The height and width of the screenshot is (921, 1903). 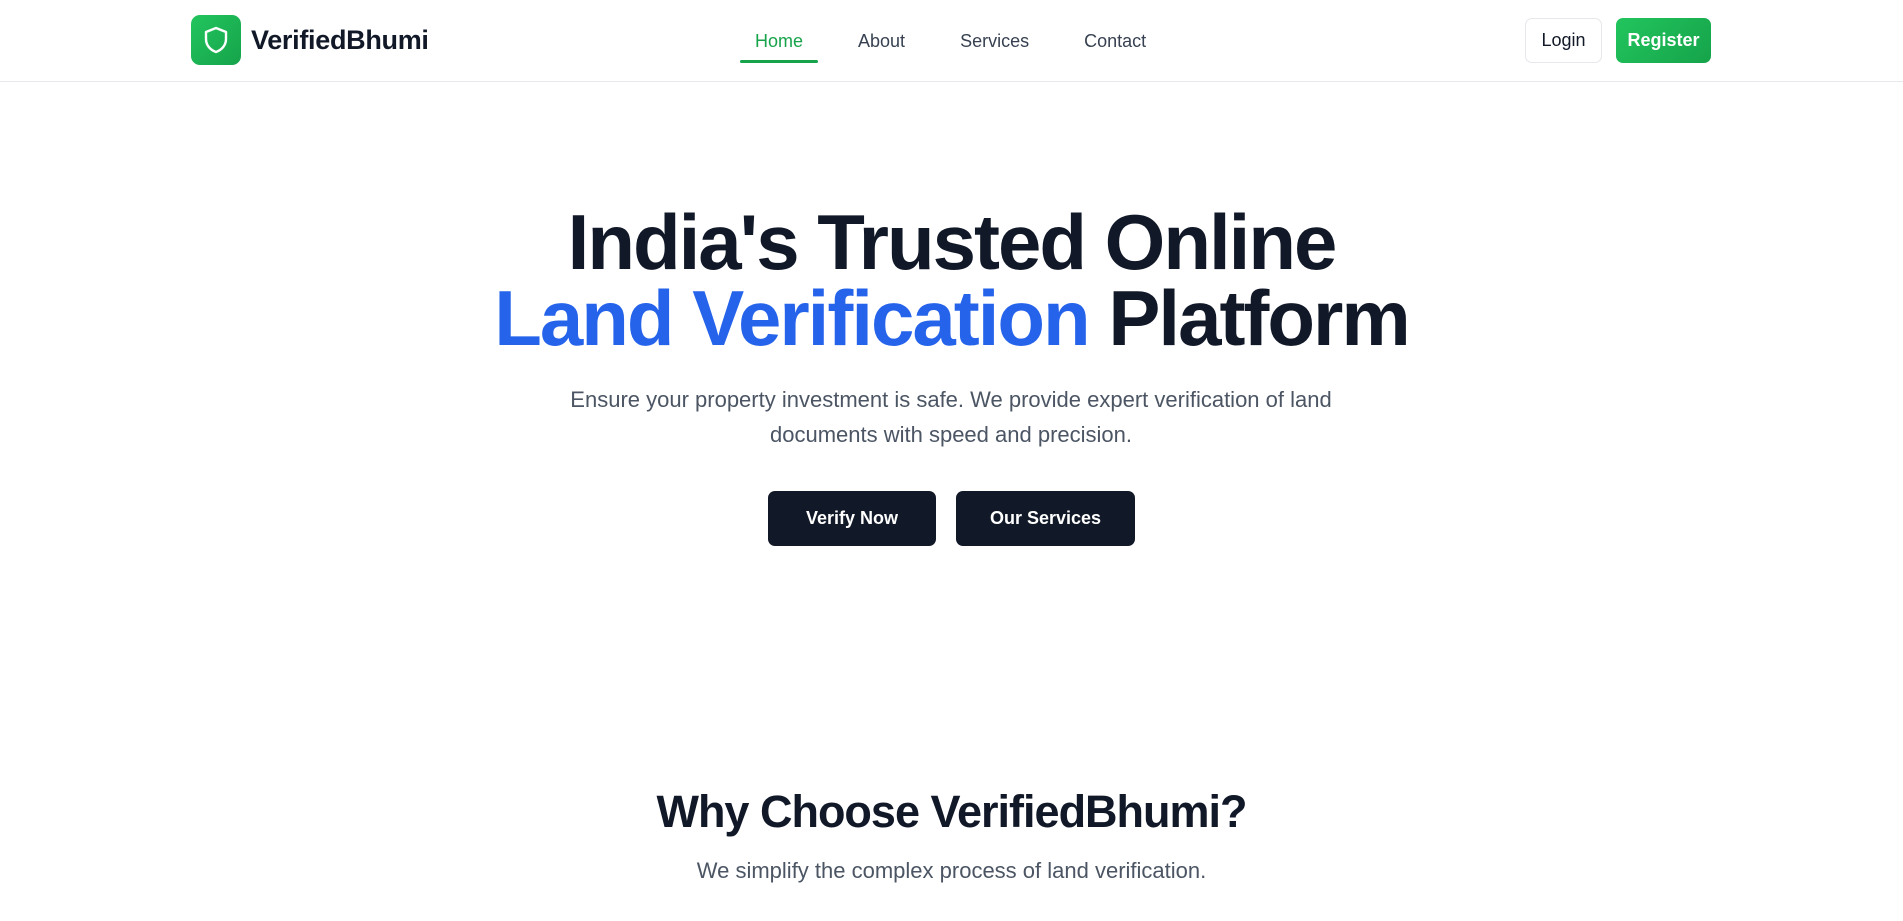 What do you see at coordinates (779, 41) in the screenshot?
I see `nav-link-home: Home` at bounding box center [779, 41].